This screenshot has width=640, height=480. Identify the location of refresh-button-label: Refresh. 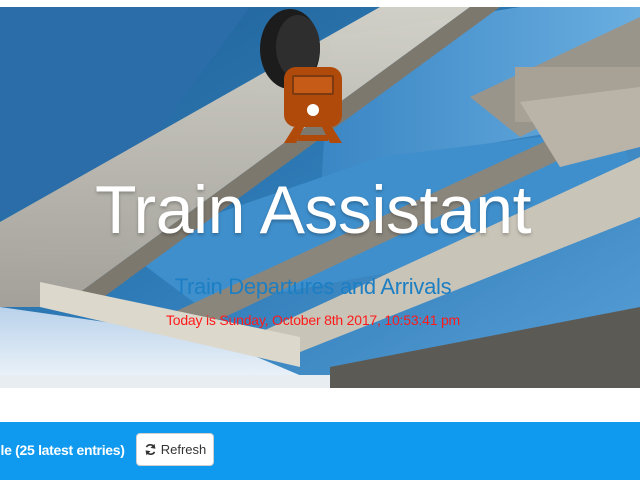
(183, 449).